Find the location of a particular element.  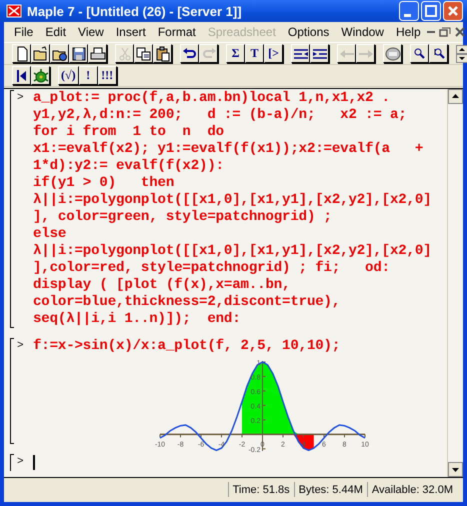

code-line: display ( [plot (f(x),x=am..bn, is located at coordinates (162, 285).